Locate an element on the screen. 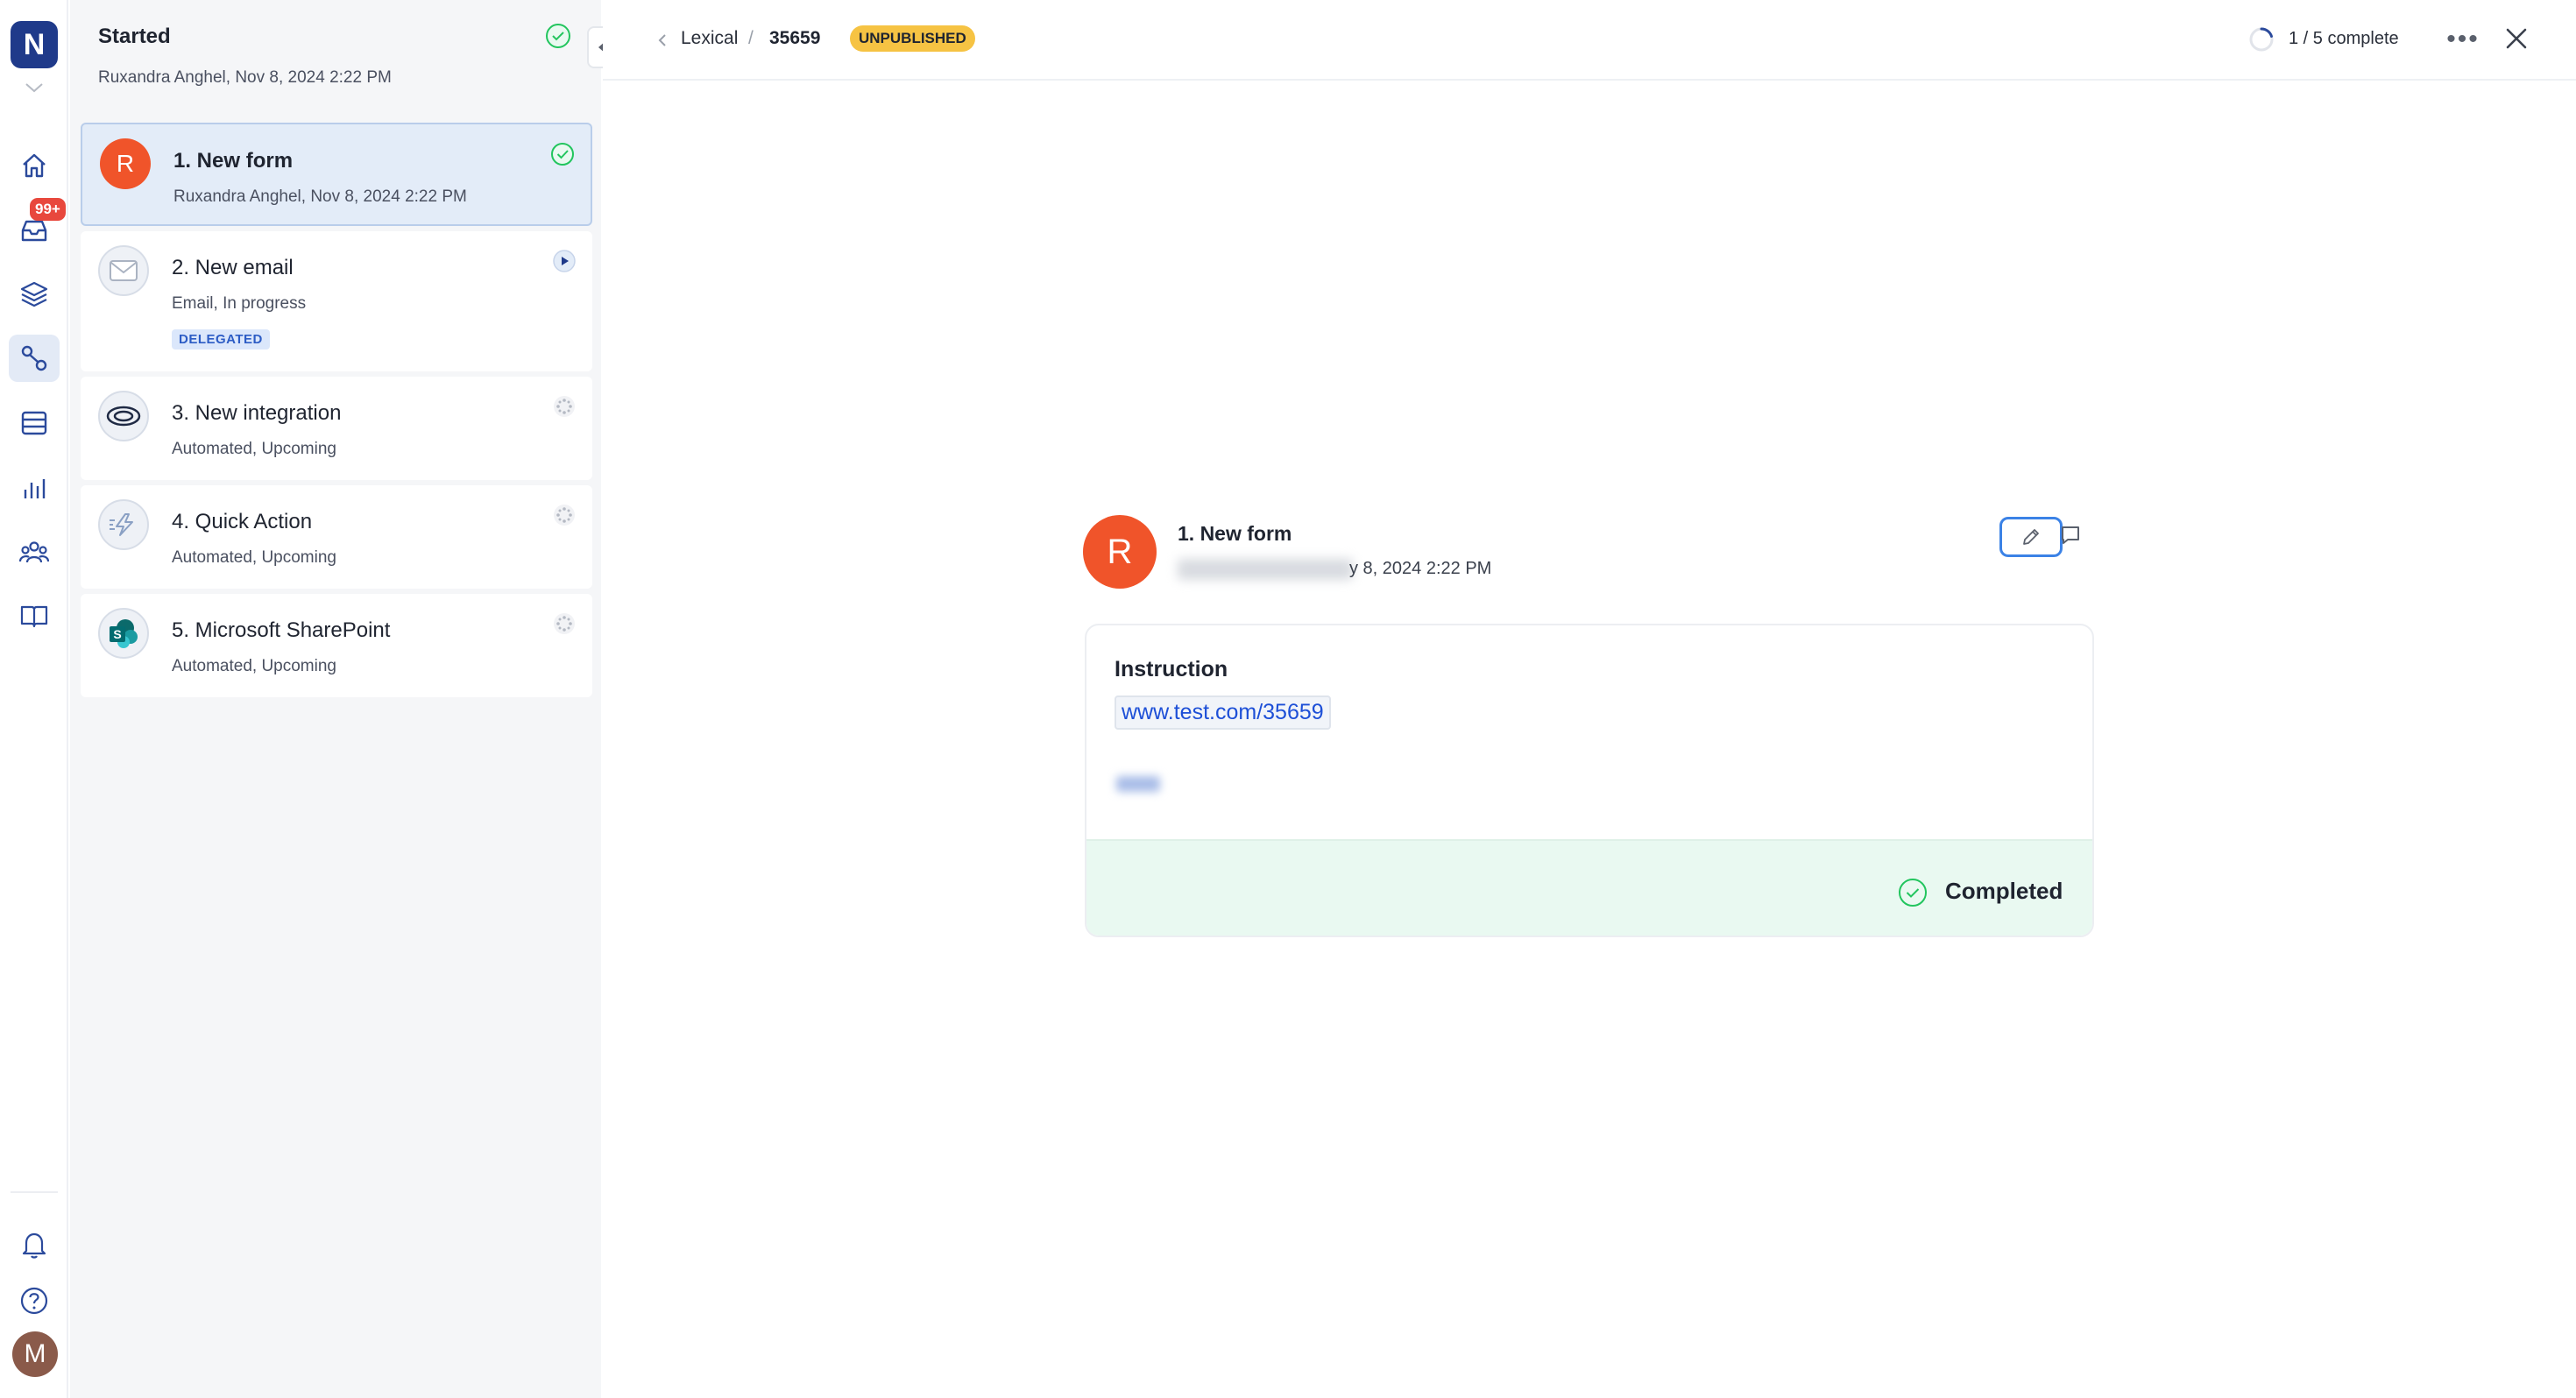 This screenshot has width=2576, height=1398. comment-icon is located at coordinates (2070, 535).